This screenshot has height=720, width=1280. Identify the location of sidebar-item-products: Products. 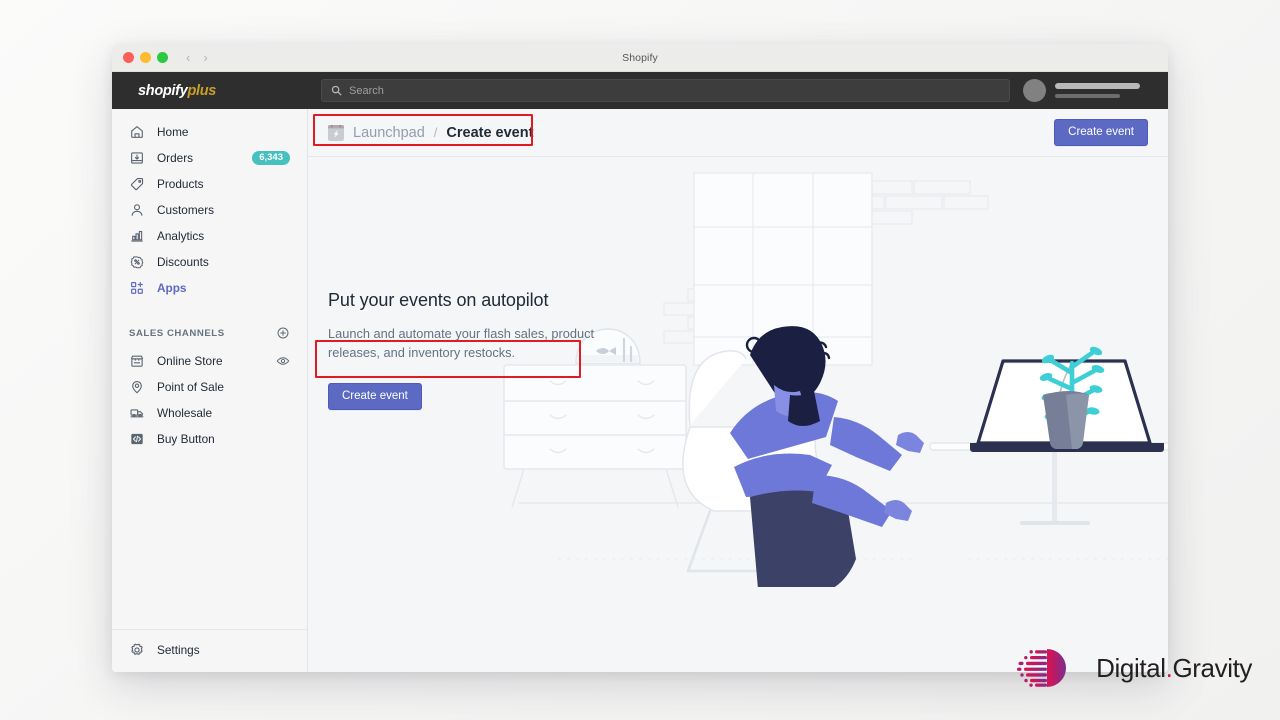
(209, 184).